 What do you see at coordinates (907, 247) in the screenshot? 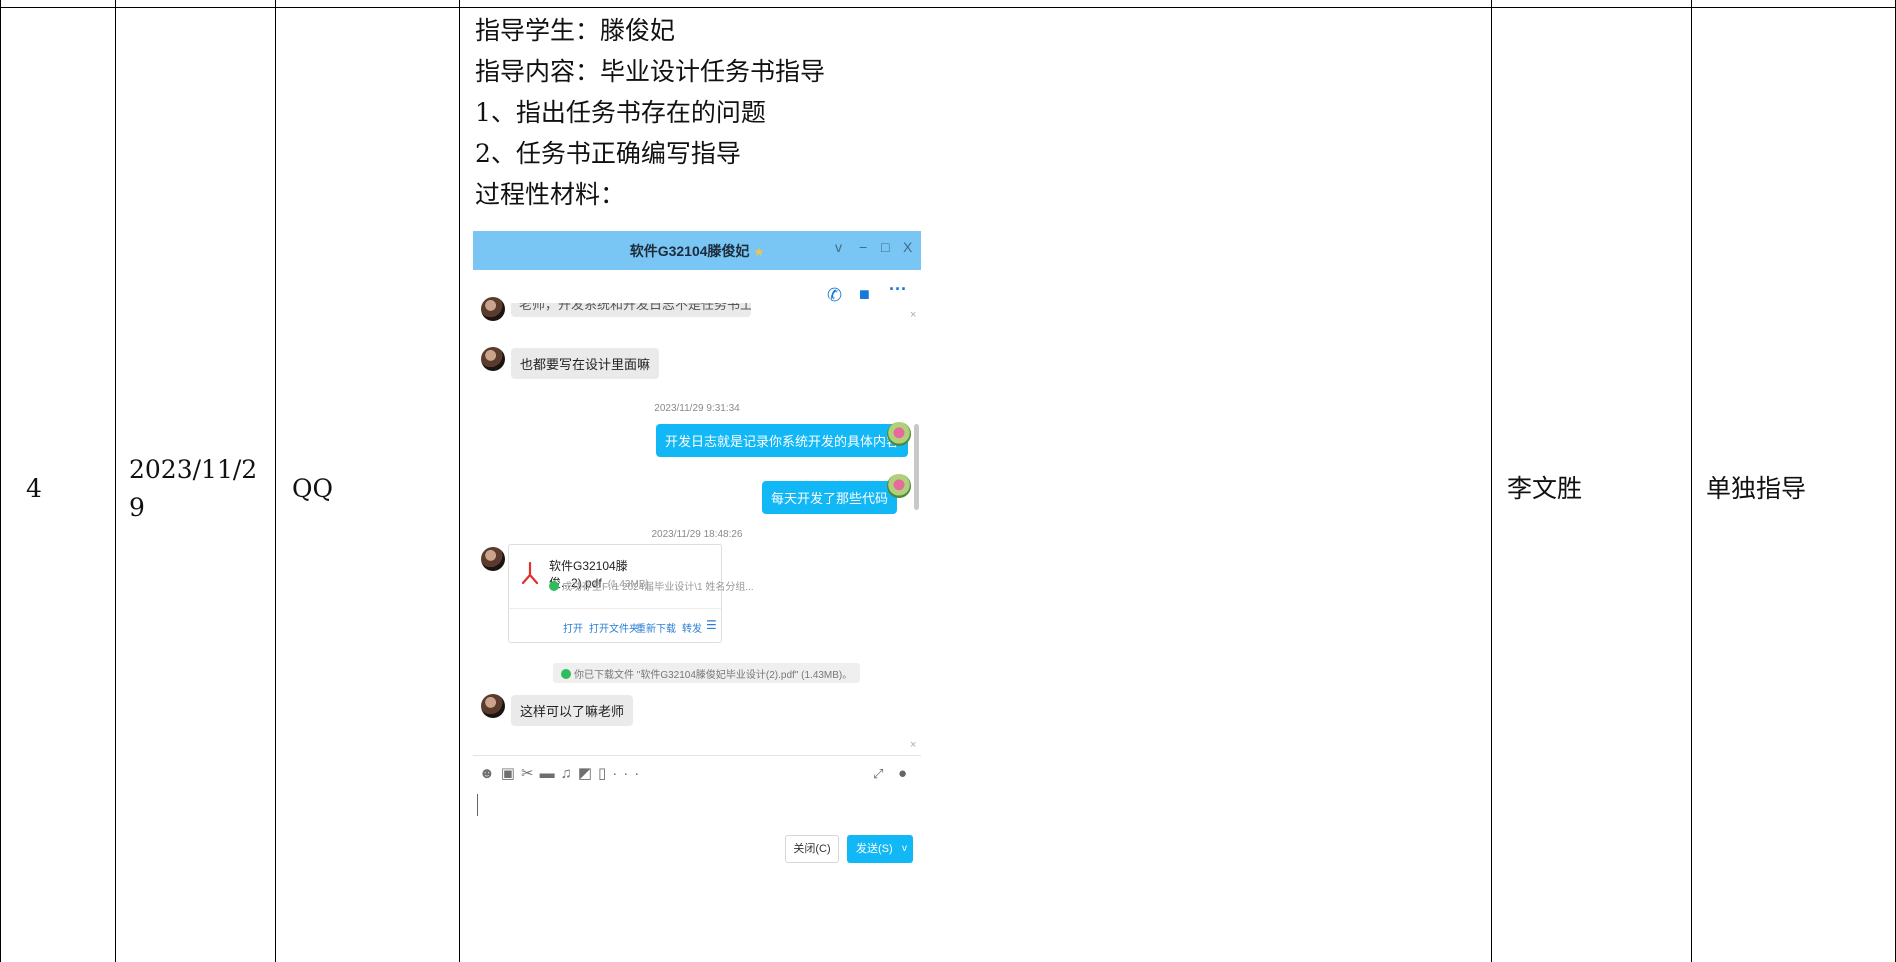
I see `close-icon: X` at bounding box center [907, 247].